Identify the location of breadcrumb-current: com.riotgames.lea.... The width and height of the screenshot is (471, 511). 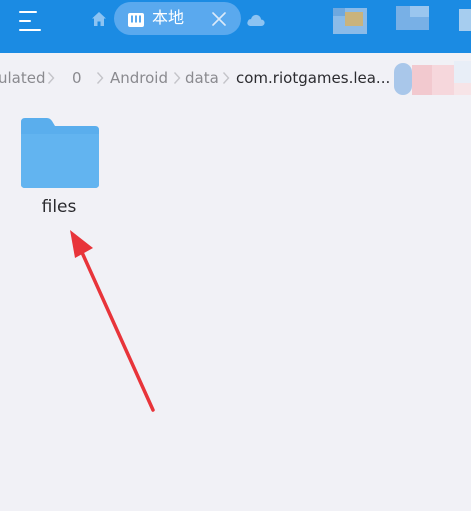
(313, 78).